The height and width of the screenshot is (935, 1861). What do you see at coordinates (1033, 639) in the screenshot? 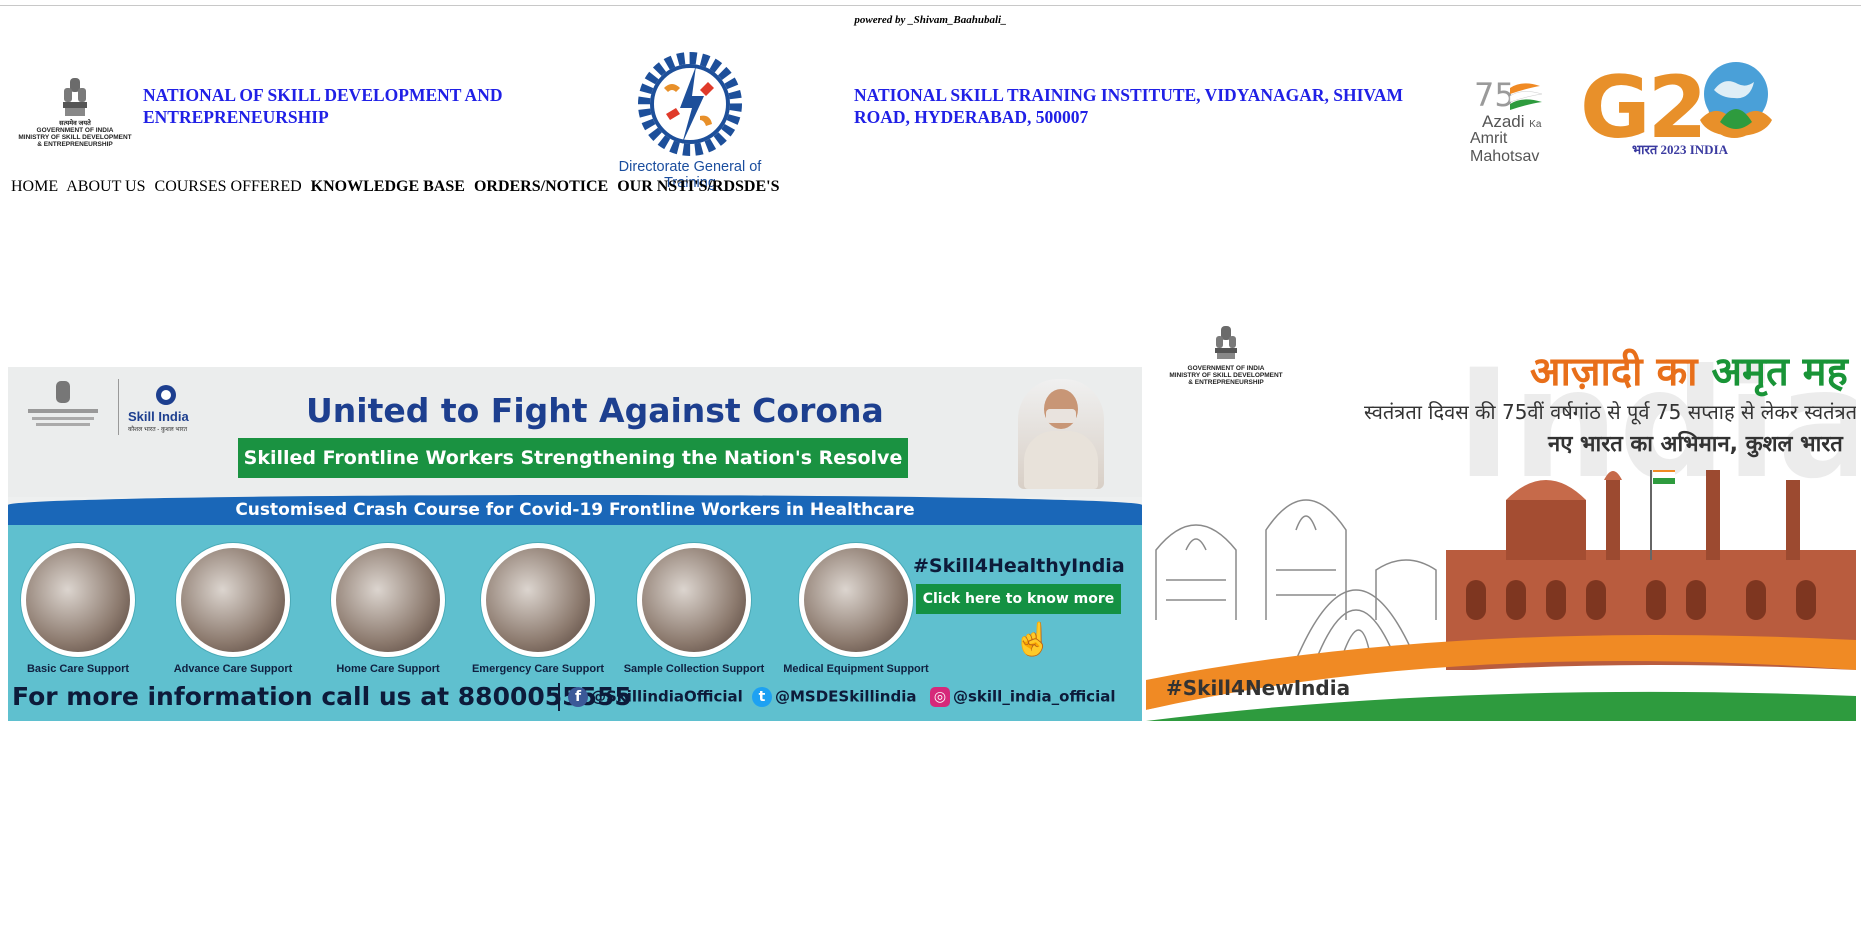
I see `pointing-hand-icon: ☝` at bounding box center [1033, 639].